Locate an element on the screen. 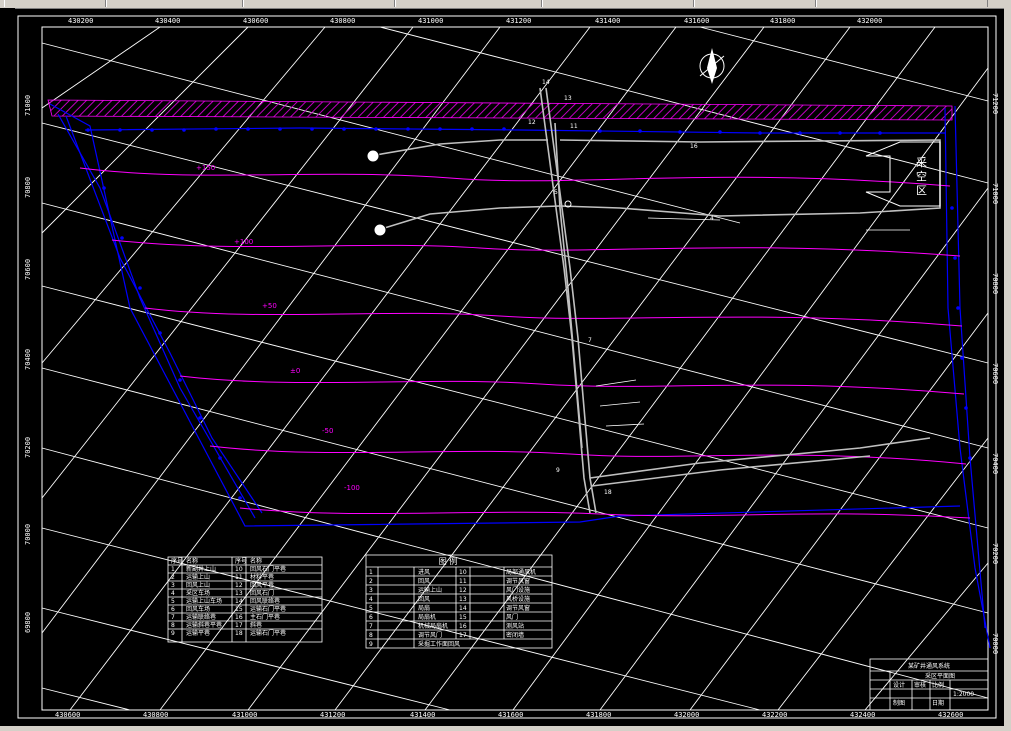 The image size is (1011, 731). tick-label: 432000 is located at coordinates (869, 21).